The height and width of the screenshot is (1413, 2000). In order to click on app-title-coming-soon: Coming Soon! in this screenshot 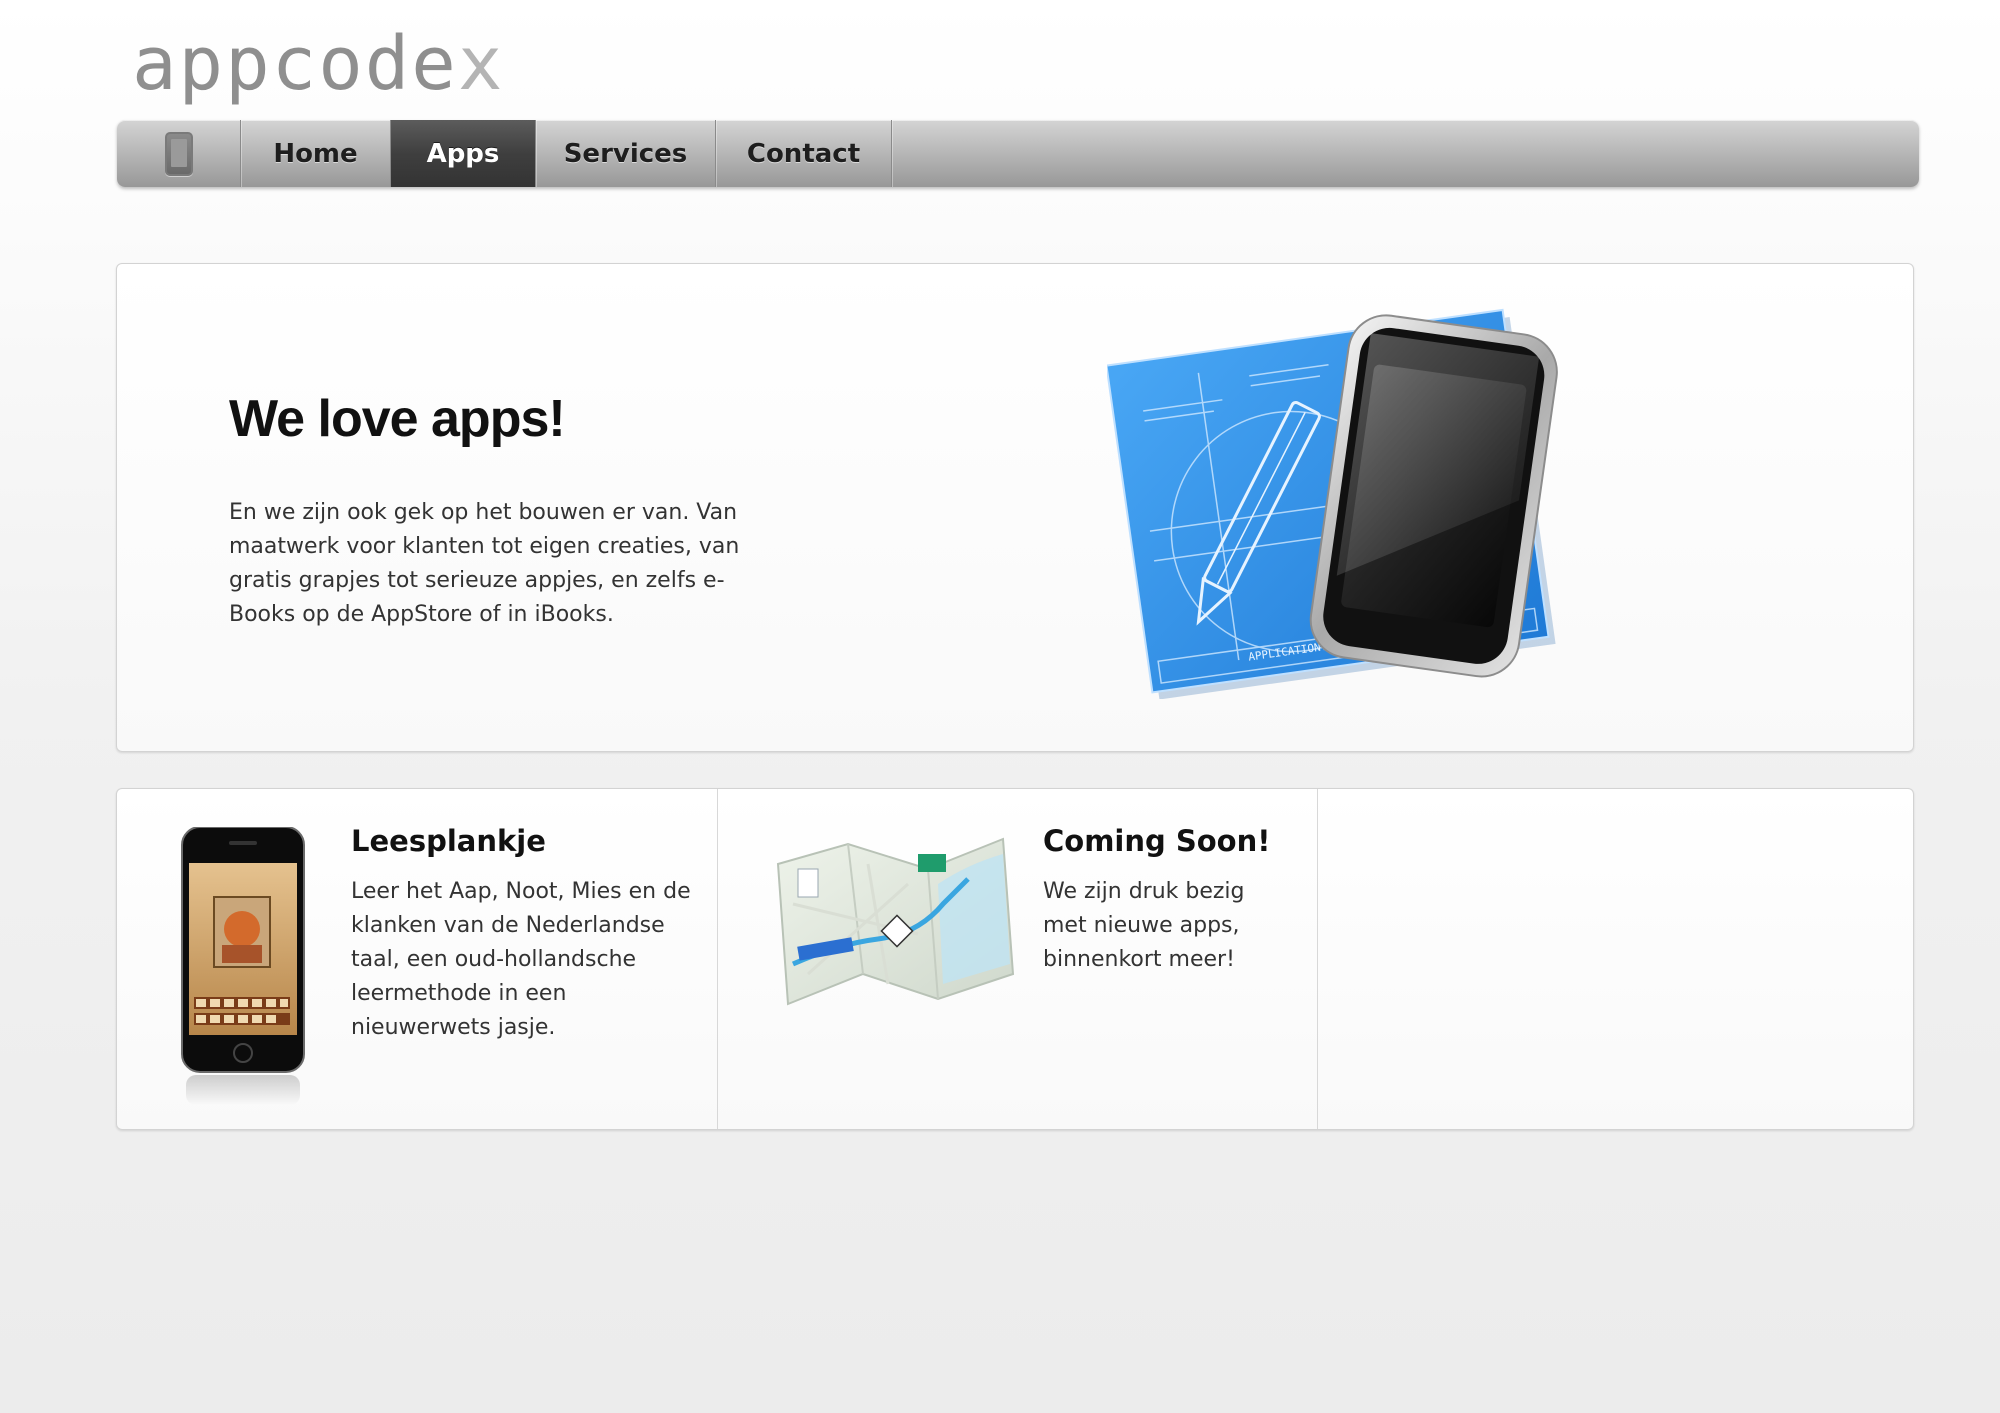, I will do `click(1157, 841)`.